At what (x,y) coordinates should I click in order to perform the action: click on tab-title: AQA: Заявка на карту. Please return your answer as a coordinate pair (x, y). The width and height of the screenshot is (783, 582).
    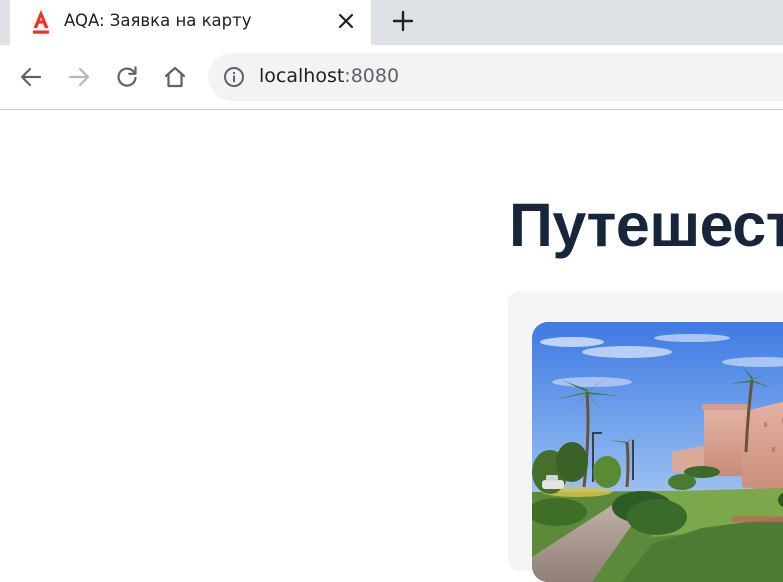
    Looking at the image, I should click on (158, 20).